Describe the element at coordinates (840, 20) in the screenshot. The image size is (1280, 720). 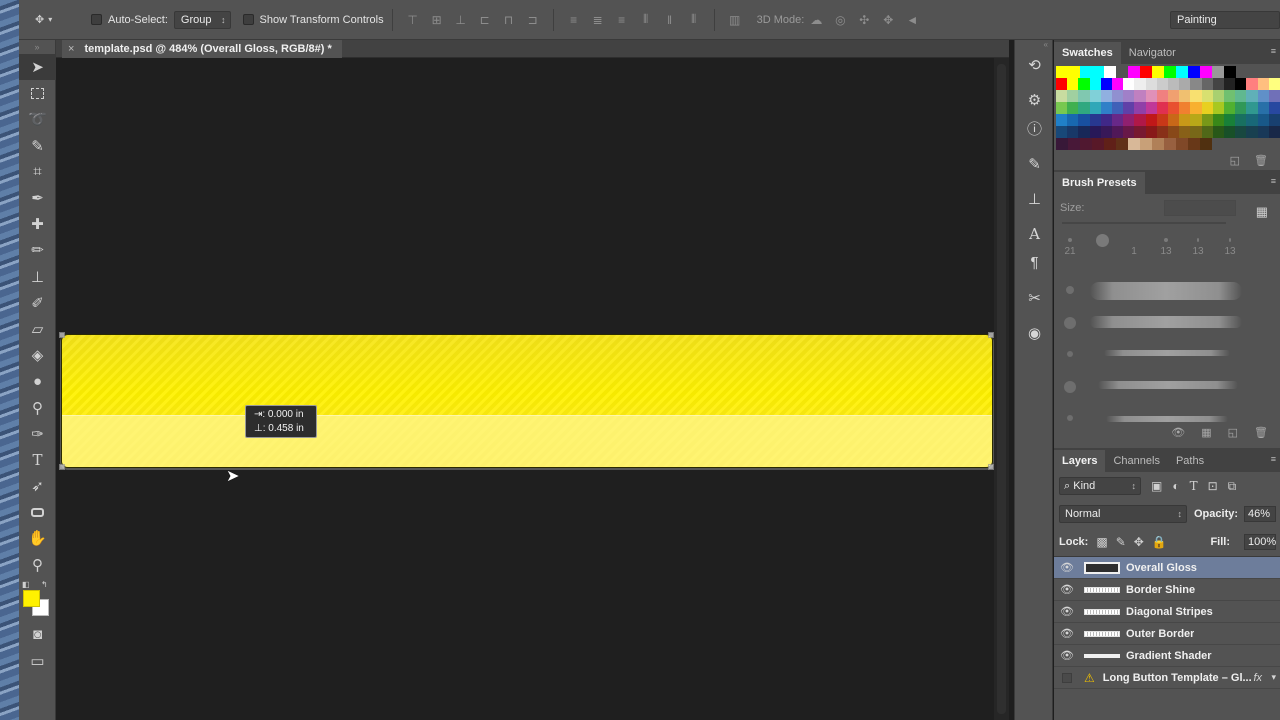
I see `roll-3d-icon: ◎` at that location.